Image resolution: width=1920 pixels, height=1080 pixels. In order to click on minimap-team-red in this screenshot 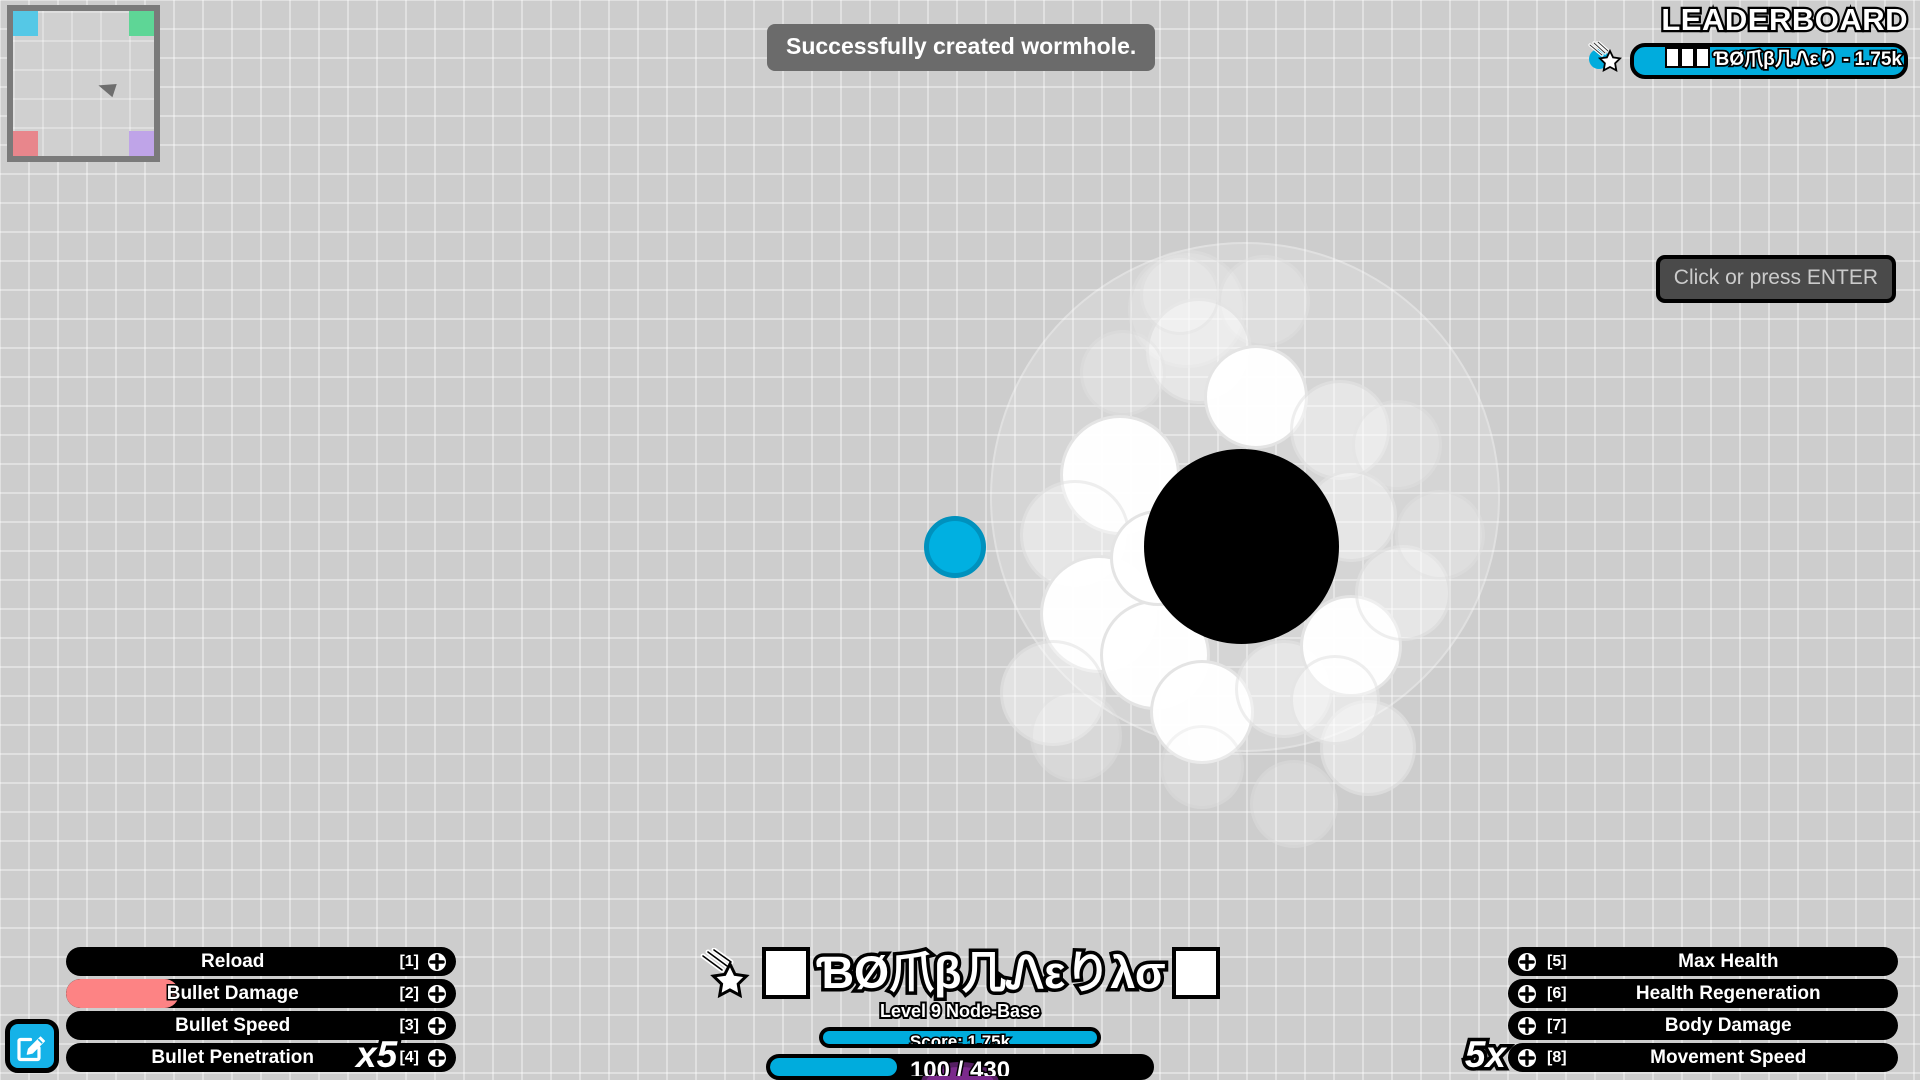, I will do `click(25, 143)`.